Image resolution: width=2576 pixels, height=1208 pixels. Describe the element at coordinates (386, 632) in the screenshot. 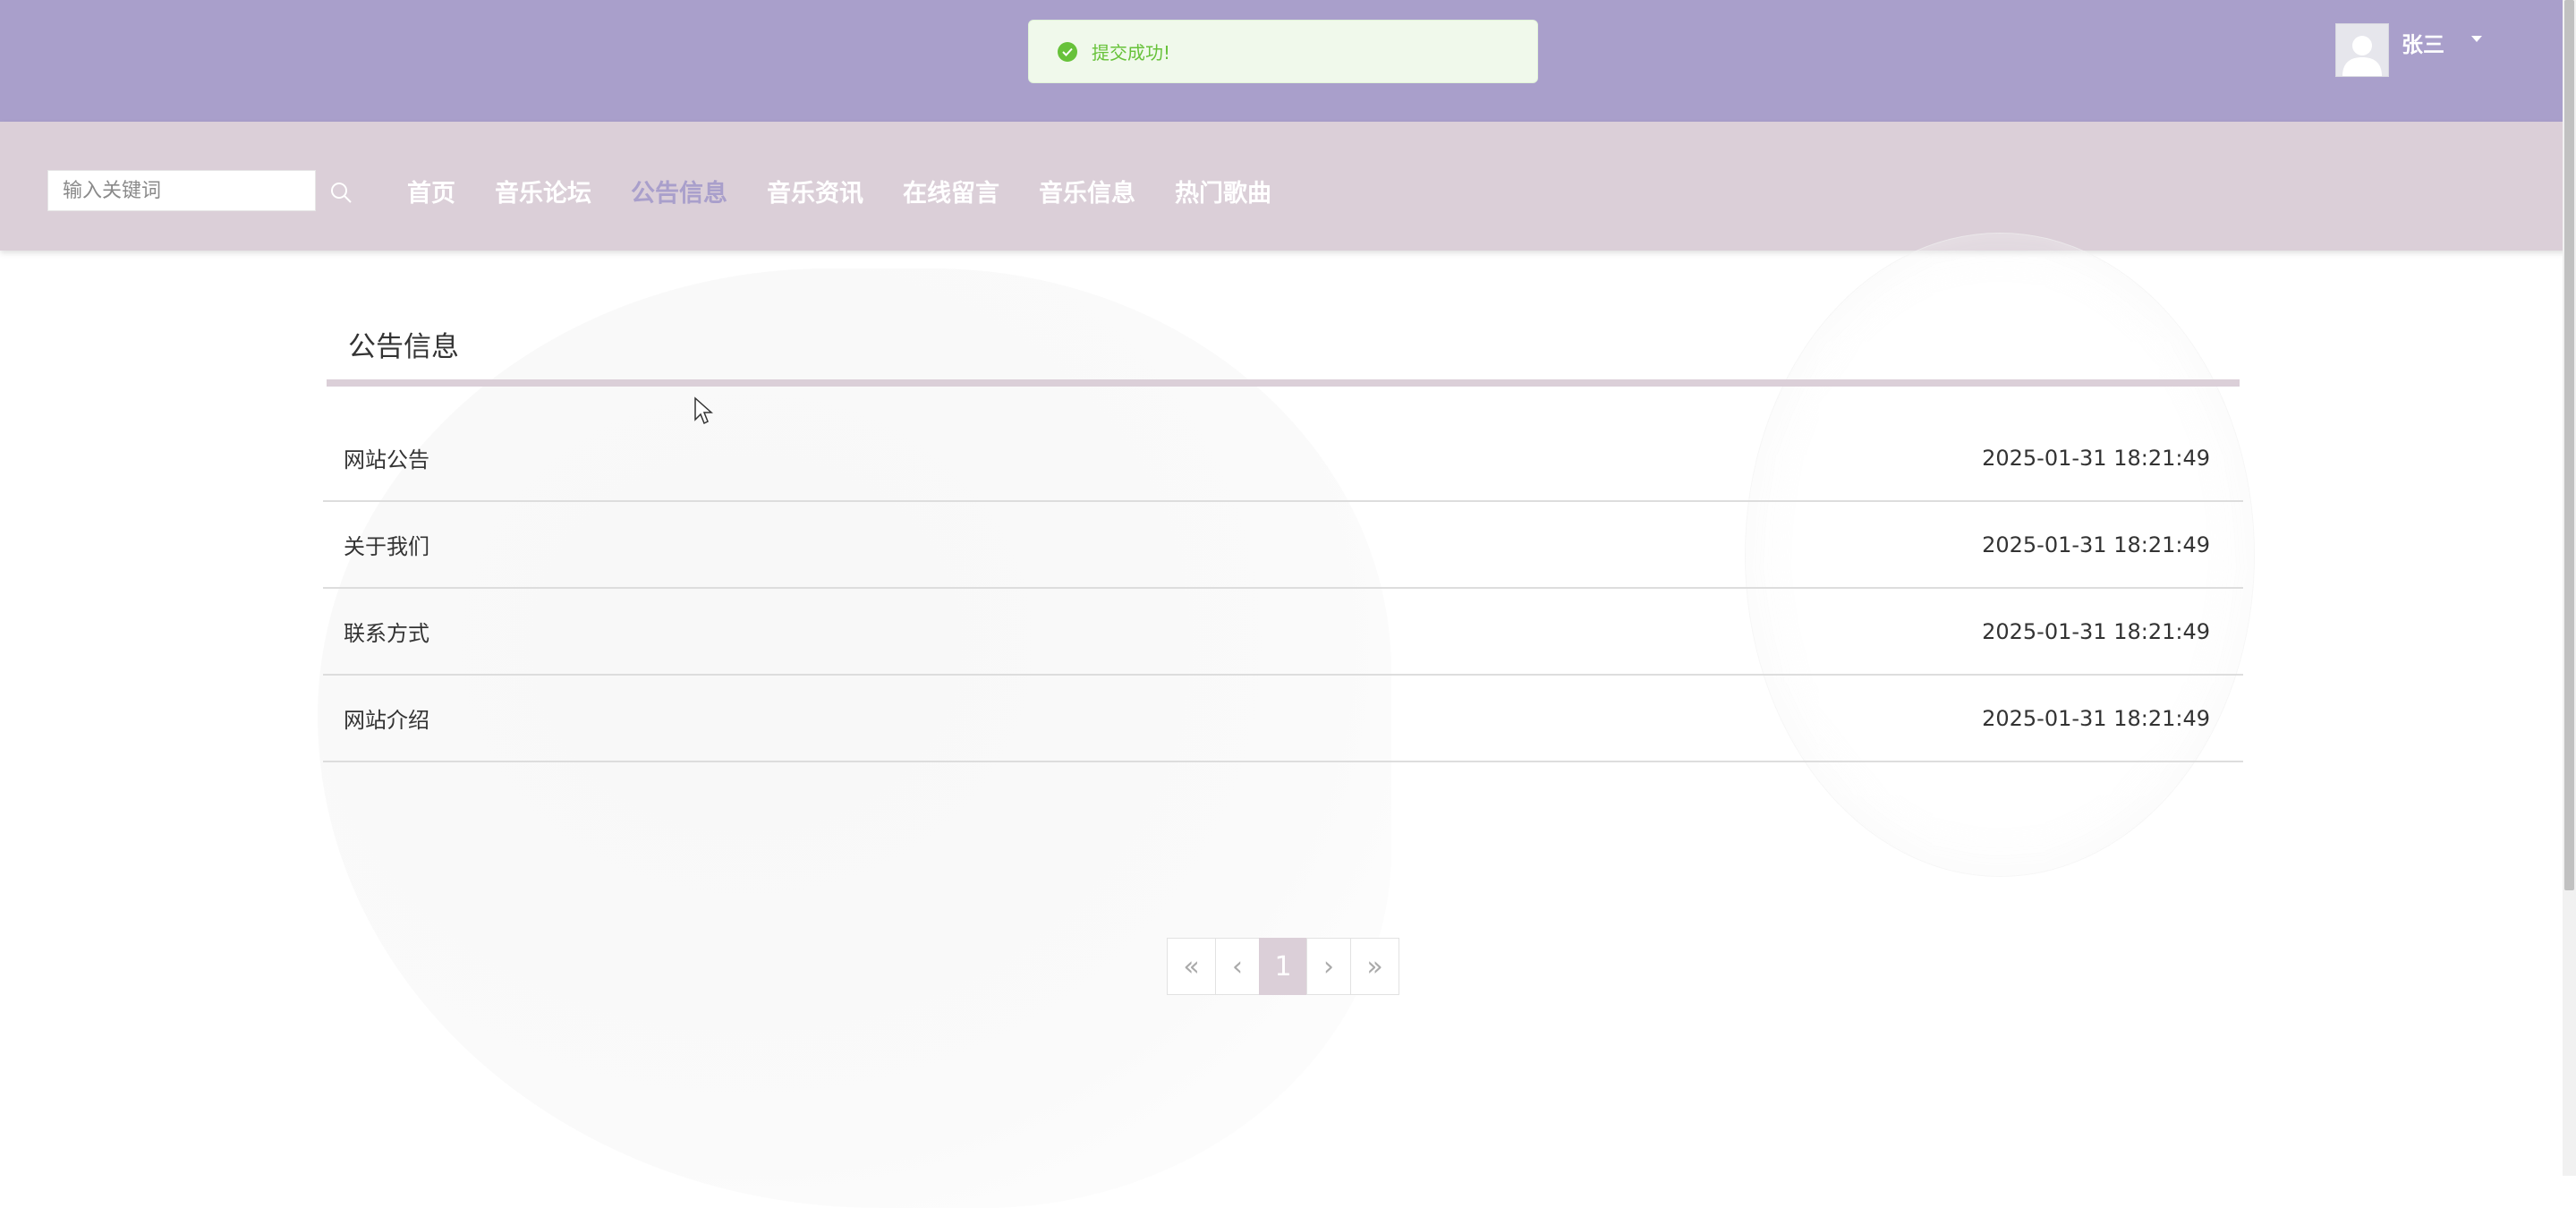

I see `notice-title: 联系方式` at that location.